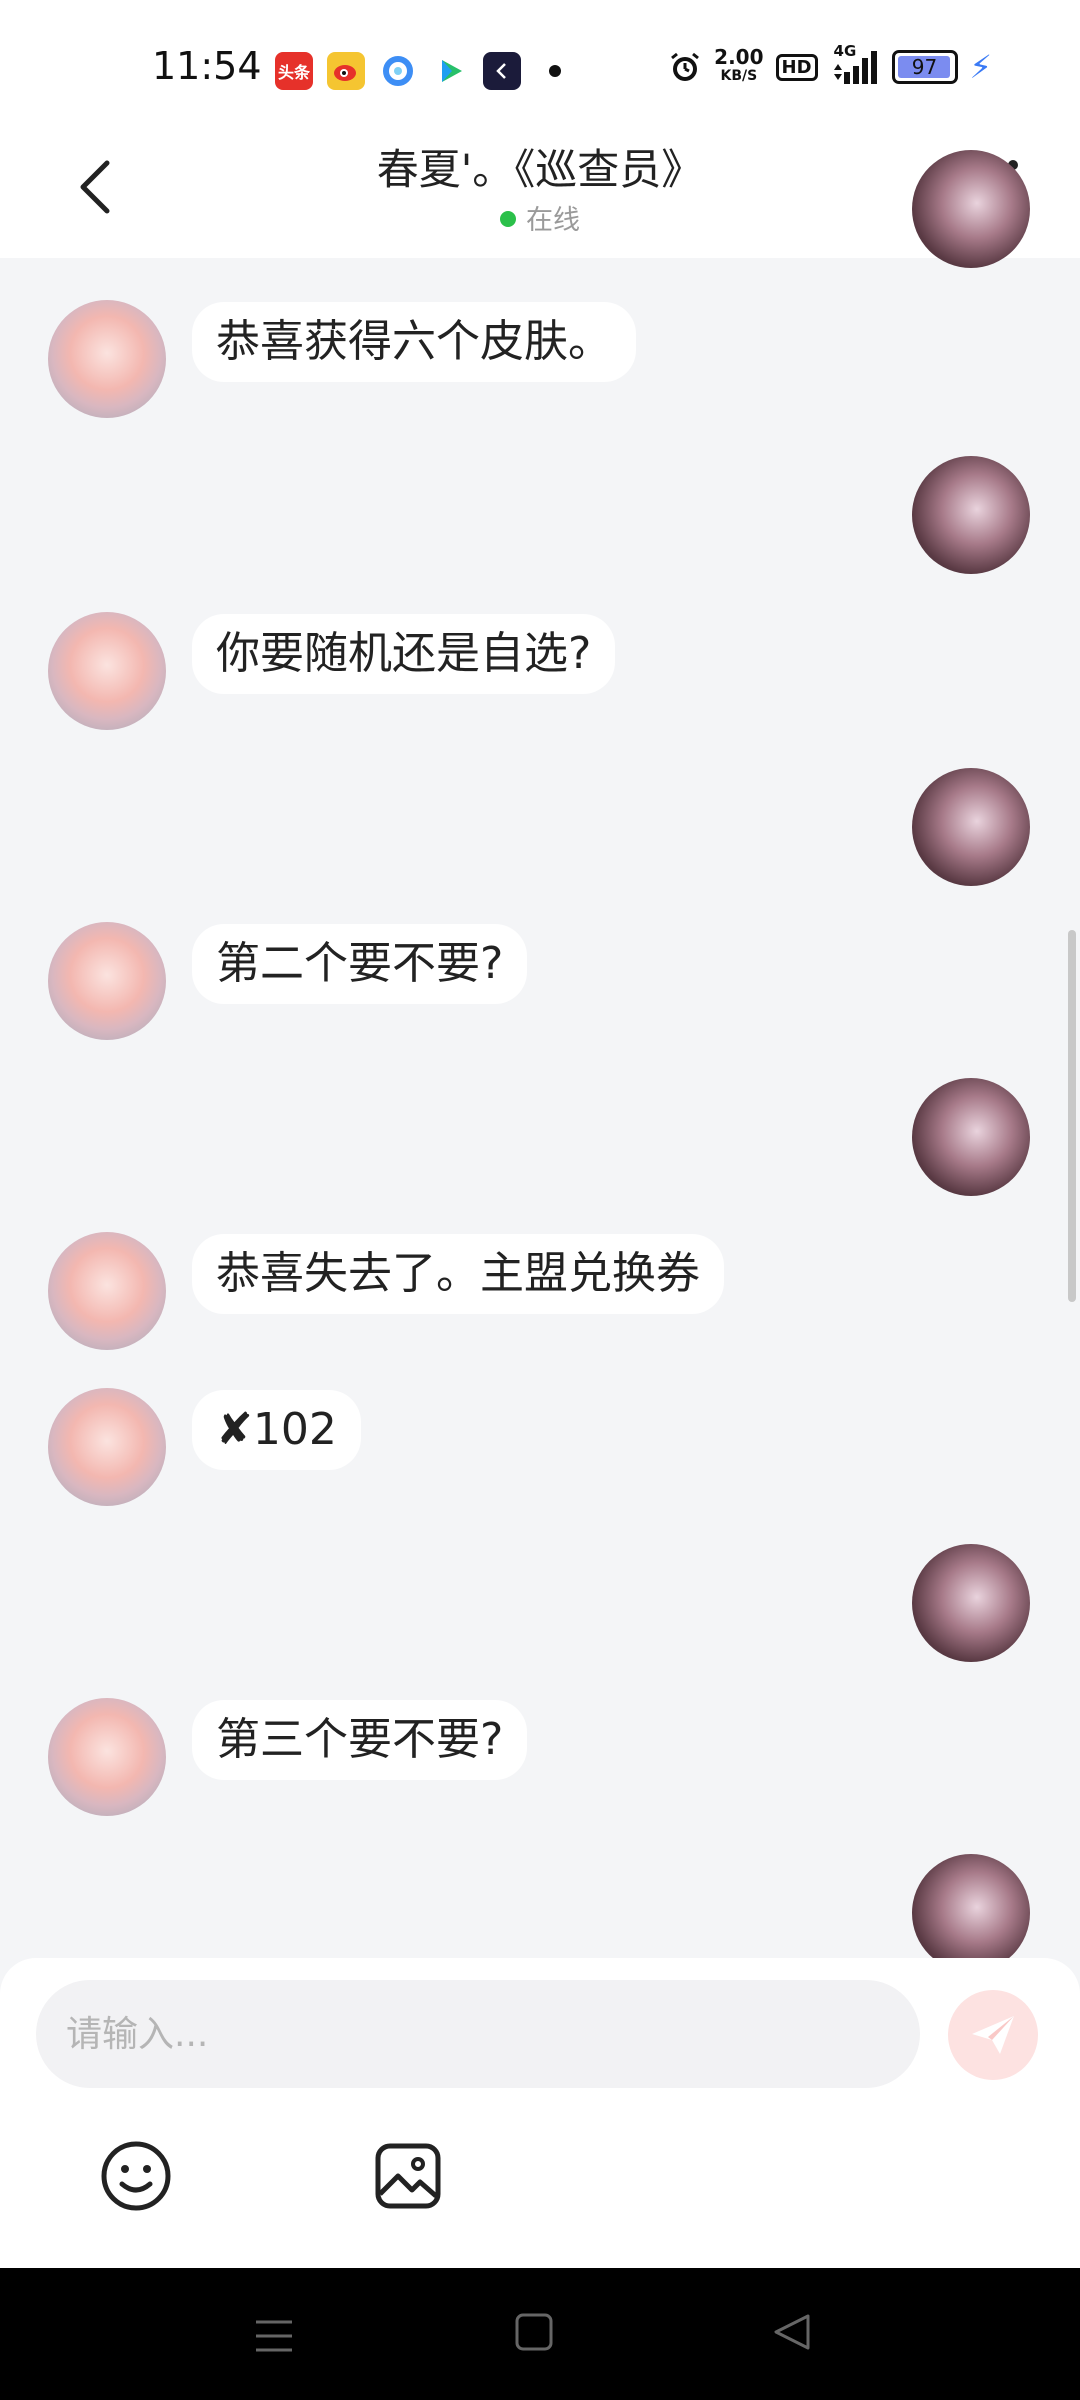 The width and height of the screenshot is (1080, 2400). I want to click on home-button, so click(534, 2334).